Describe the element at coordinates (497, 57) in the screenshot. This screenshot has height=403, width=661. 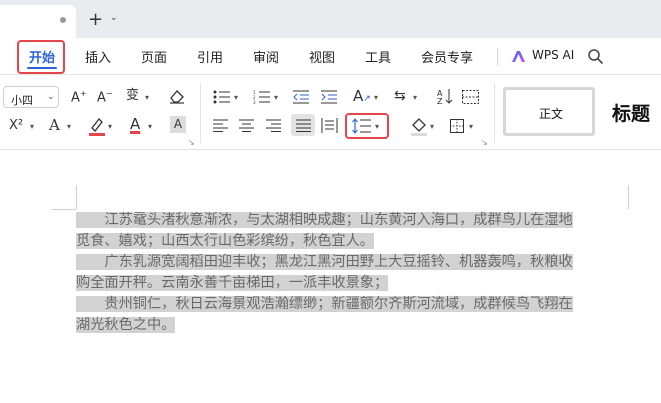
I see `menu-divider` at that location.